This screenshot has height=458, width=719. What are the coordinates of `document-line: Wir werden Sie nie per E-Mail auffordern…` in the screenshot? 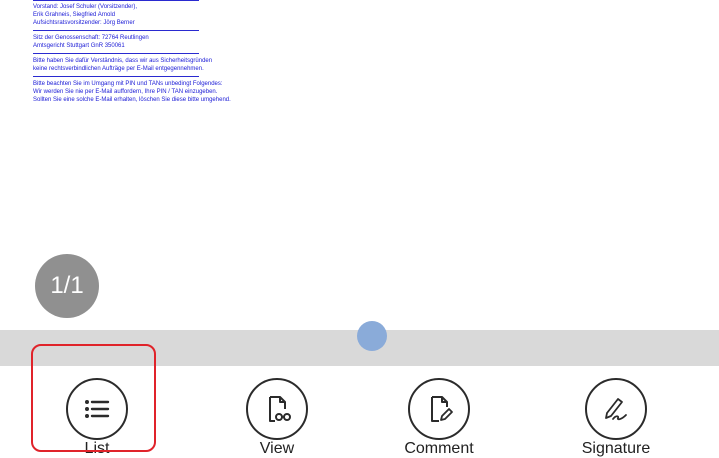 It's located at (125, 92).